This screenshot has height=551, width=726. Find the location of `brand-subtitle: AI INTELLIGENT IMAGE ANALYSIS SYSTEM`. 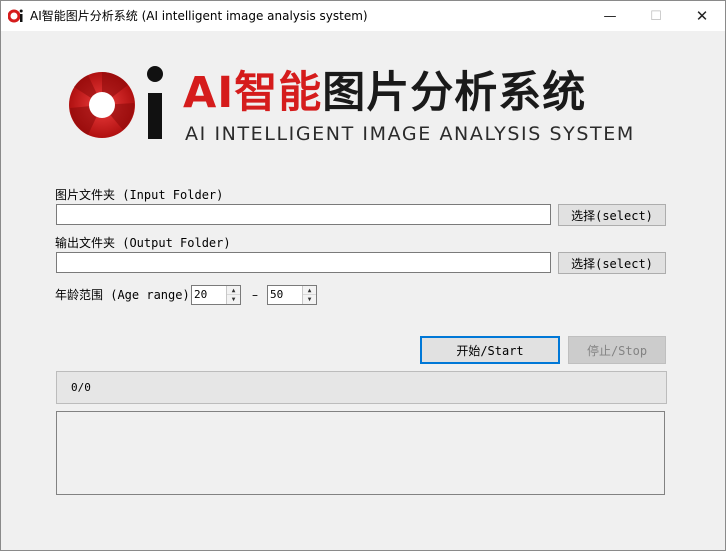

brand-subtitle: AI INTELLIGENT IMAGE ANALYSIS SYSTEM is located at coordinates (410, 134).